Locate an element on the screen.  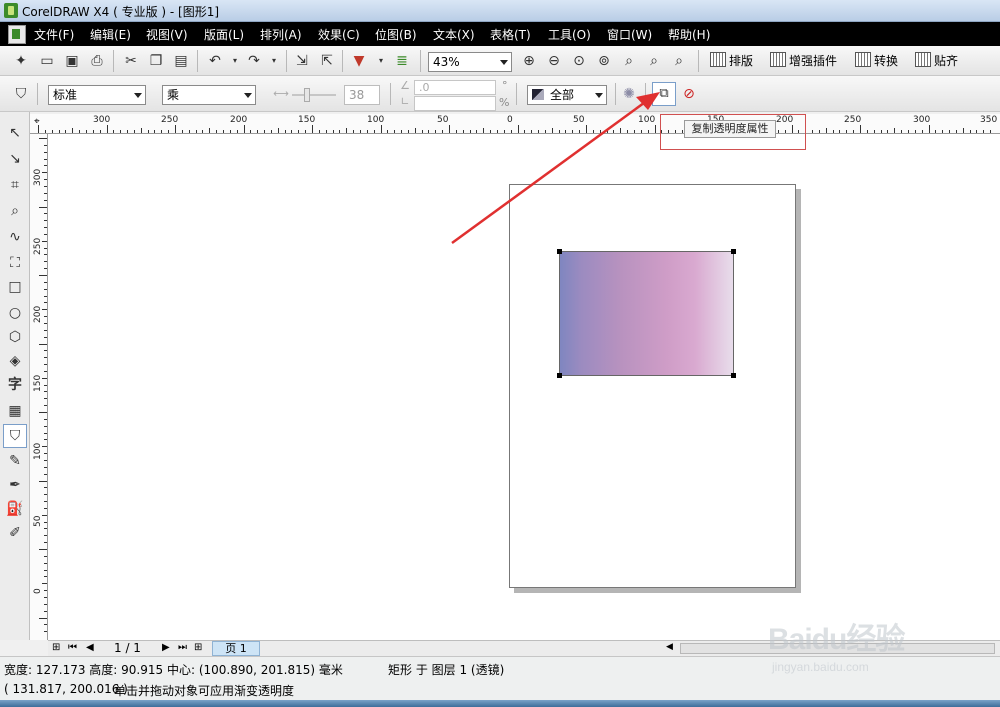
page-counter: 1 / 1 is located at coordinates (127, 648).